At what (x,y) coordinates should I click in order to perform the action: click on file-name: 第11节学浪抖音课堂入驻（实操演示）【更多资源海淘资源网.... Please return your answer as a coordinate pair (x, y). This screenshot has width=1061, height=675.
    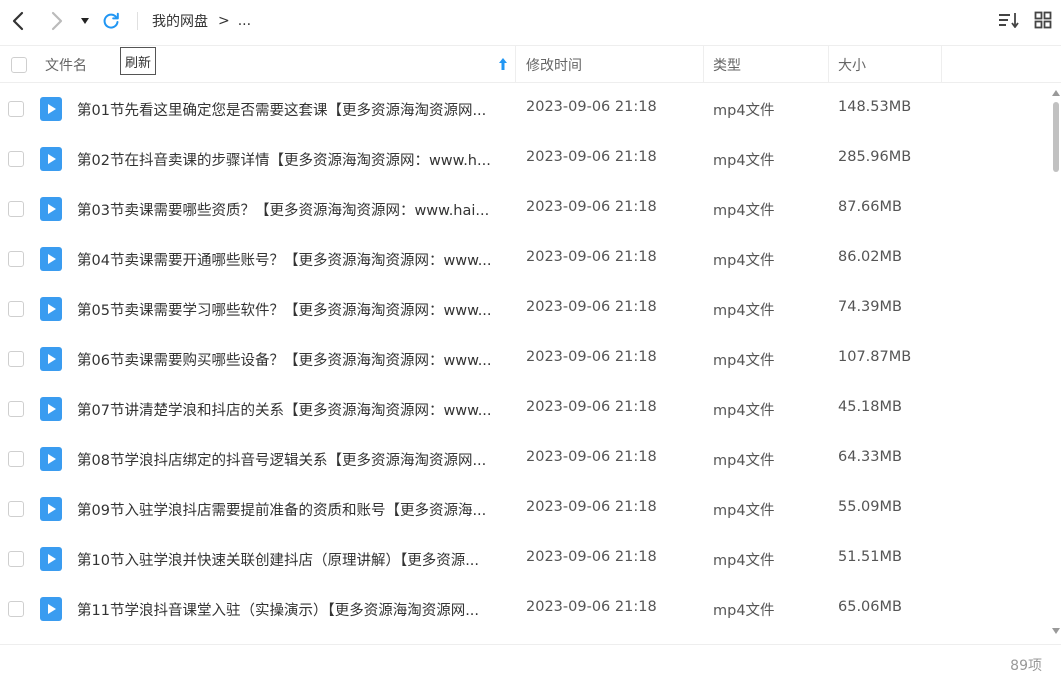
    Looking at the image, I should click on (292, 609).